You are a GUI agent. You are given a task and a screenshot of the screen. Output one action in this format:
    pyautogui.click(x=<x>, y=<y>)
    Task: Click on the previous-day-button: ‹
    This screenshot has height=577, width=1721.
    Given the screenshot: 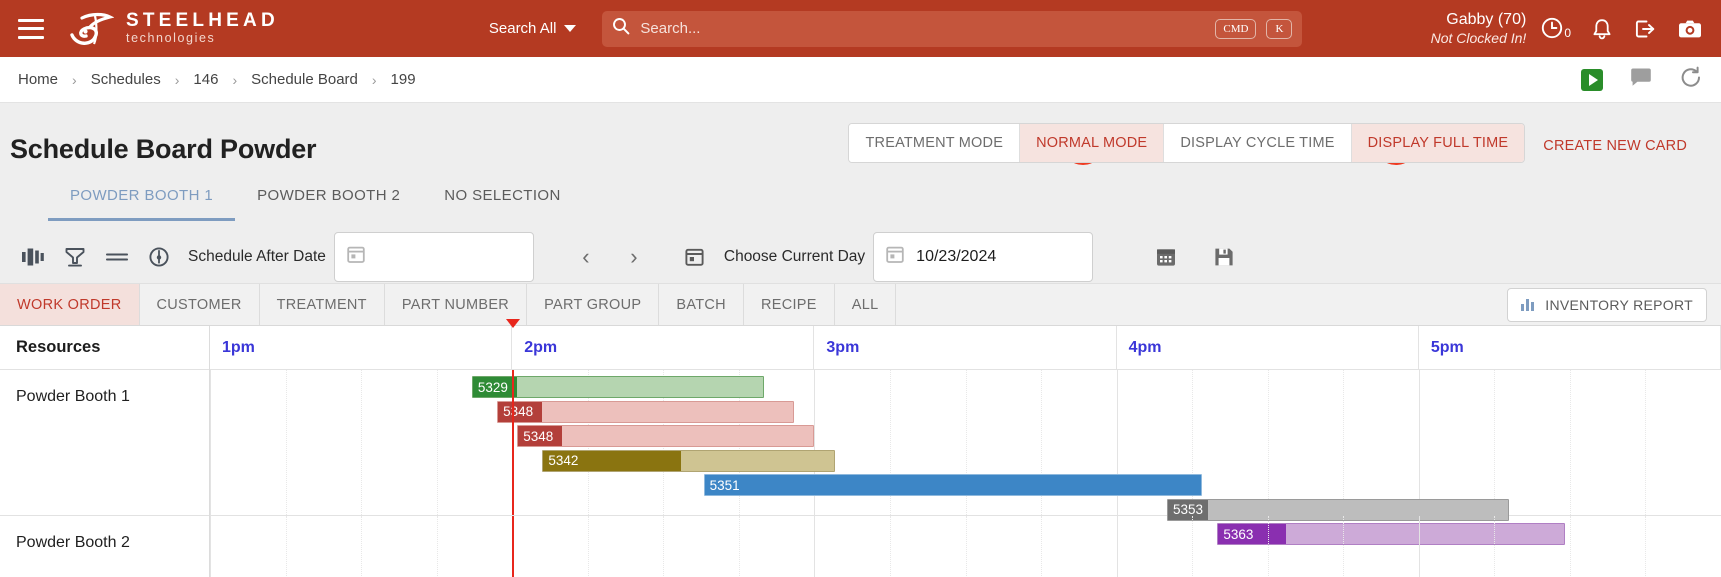 What is the action you would take?
    pyautogui.click(x=586, y=257)
    